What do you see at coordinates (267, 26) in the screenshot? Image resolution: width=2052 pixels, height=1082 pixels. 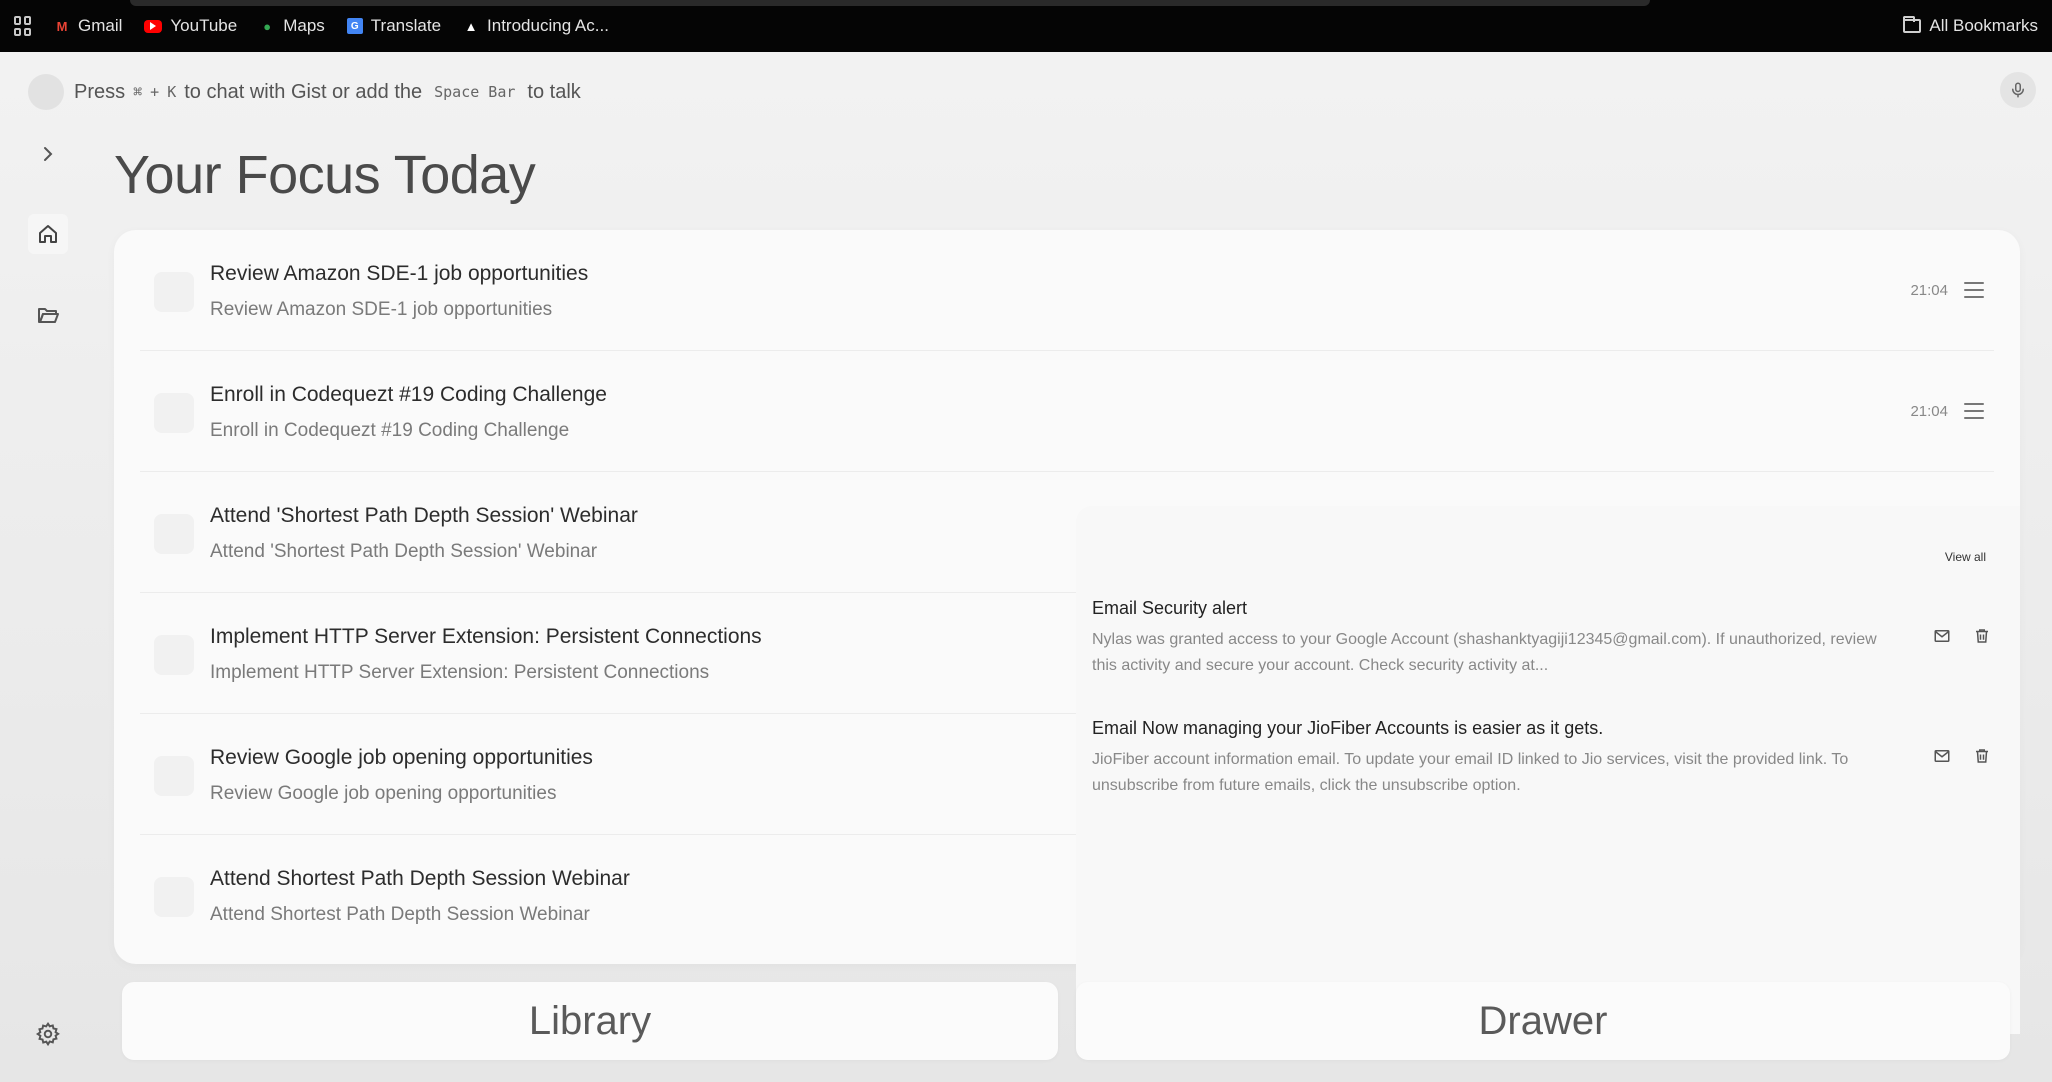 I see `maps-icon: ●` at bounding box center [267, 26].